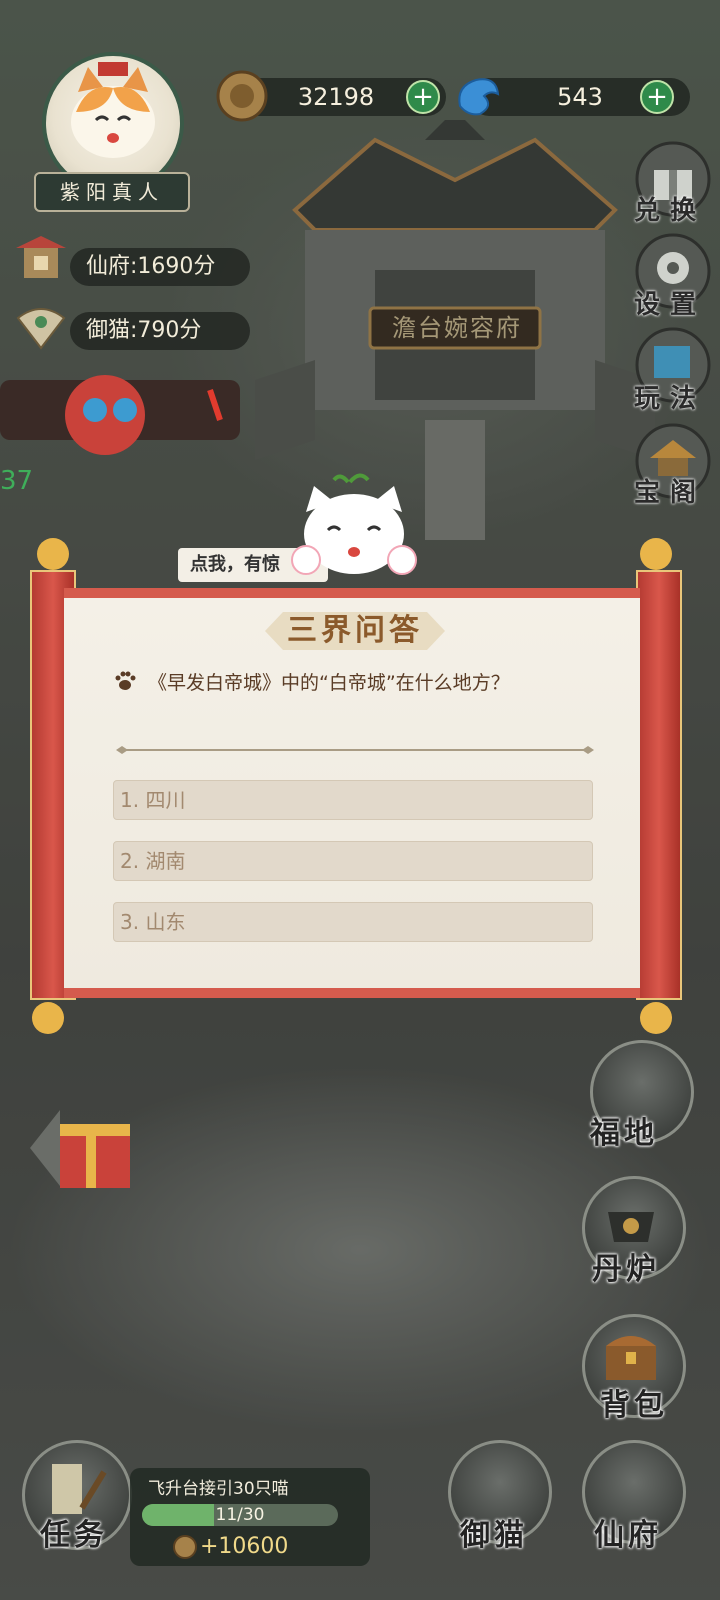  What do you see at coordinates (628, 1532) in the screenshot?
I see `xianfu-label: 仙府` at bounding box center [628, 1532].